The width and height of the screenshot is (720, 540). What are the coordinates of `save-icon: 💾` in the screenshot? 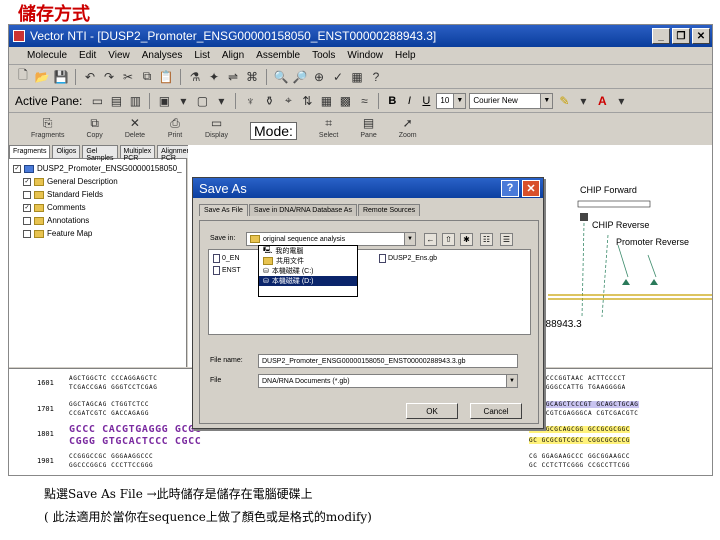 It's located at (61, 77).